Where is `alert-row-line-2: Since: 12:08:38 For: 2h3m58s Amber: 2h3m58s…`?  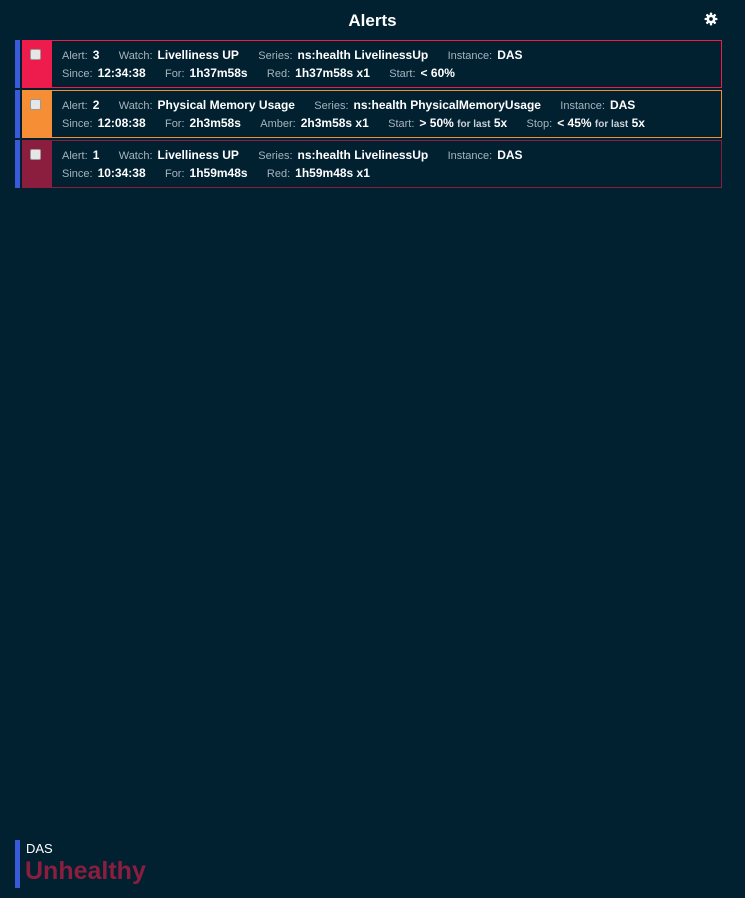 alert-row-line-2: Since: 12:08:38 For: 2h3m58s Amber: 2h3m58s… is located at coordinates (361, 123).